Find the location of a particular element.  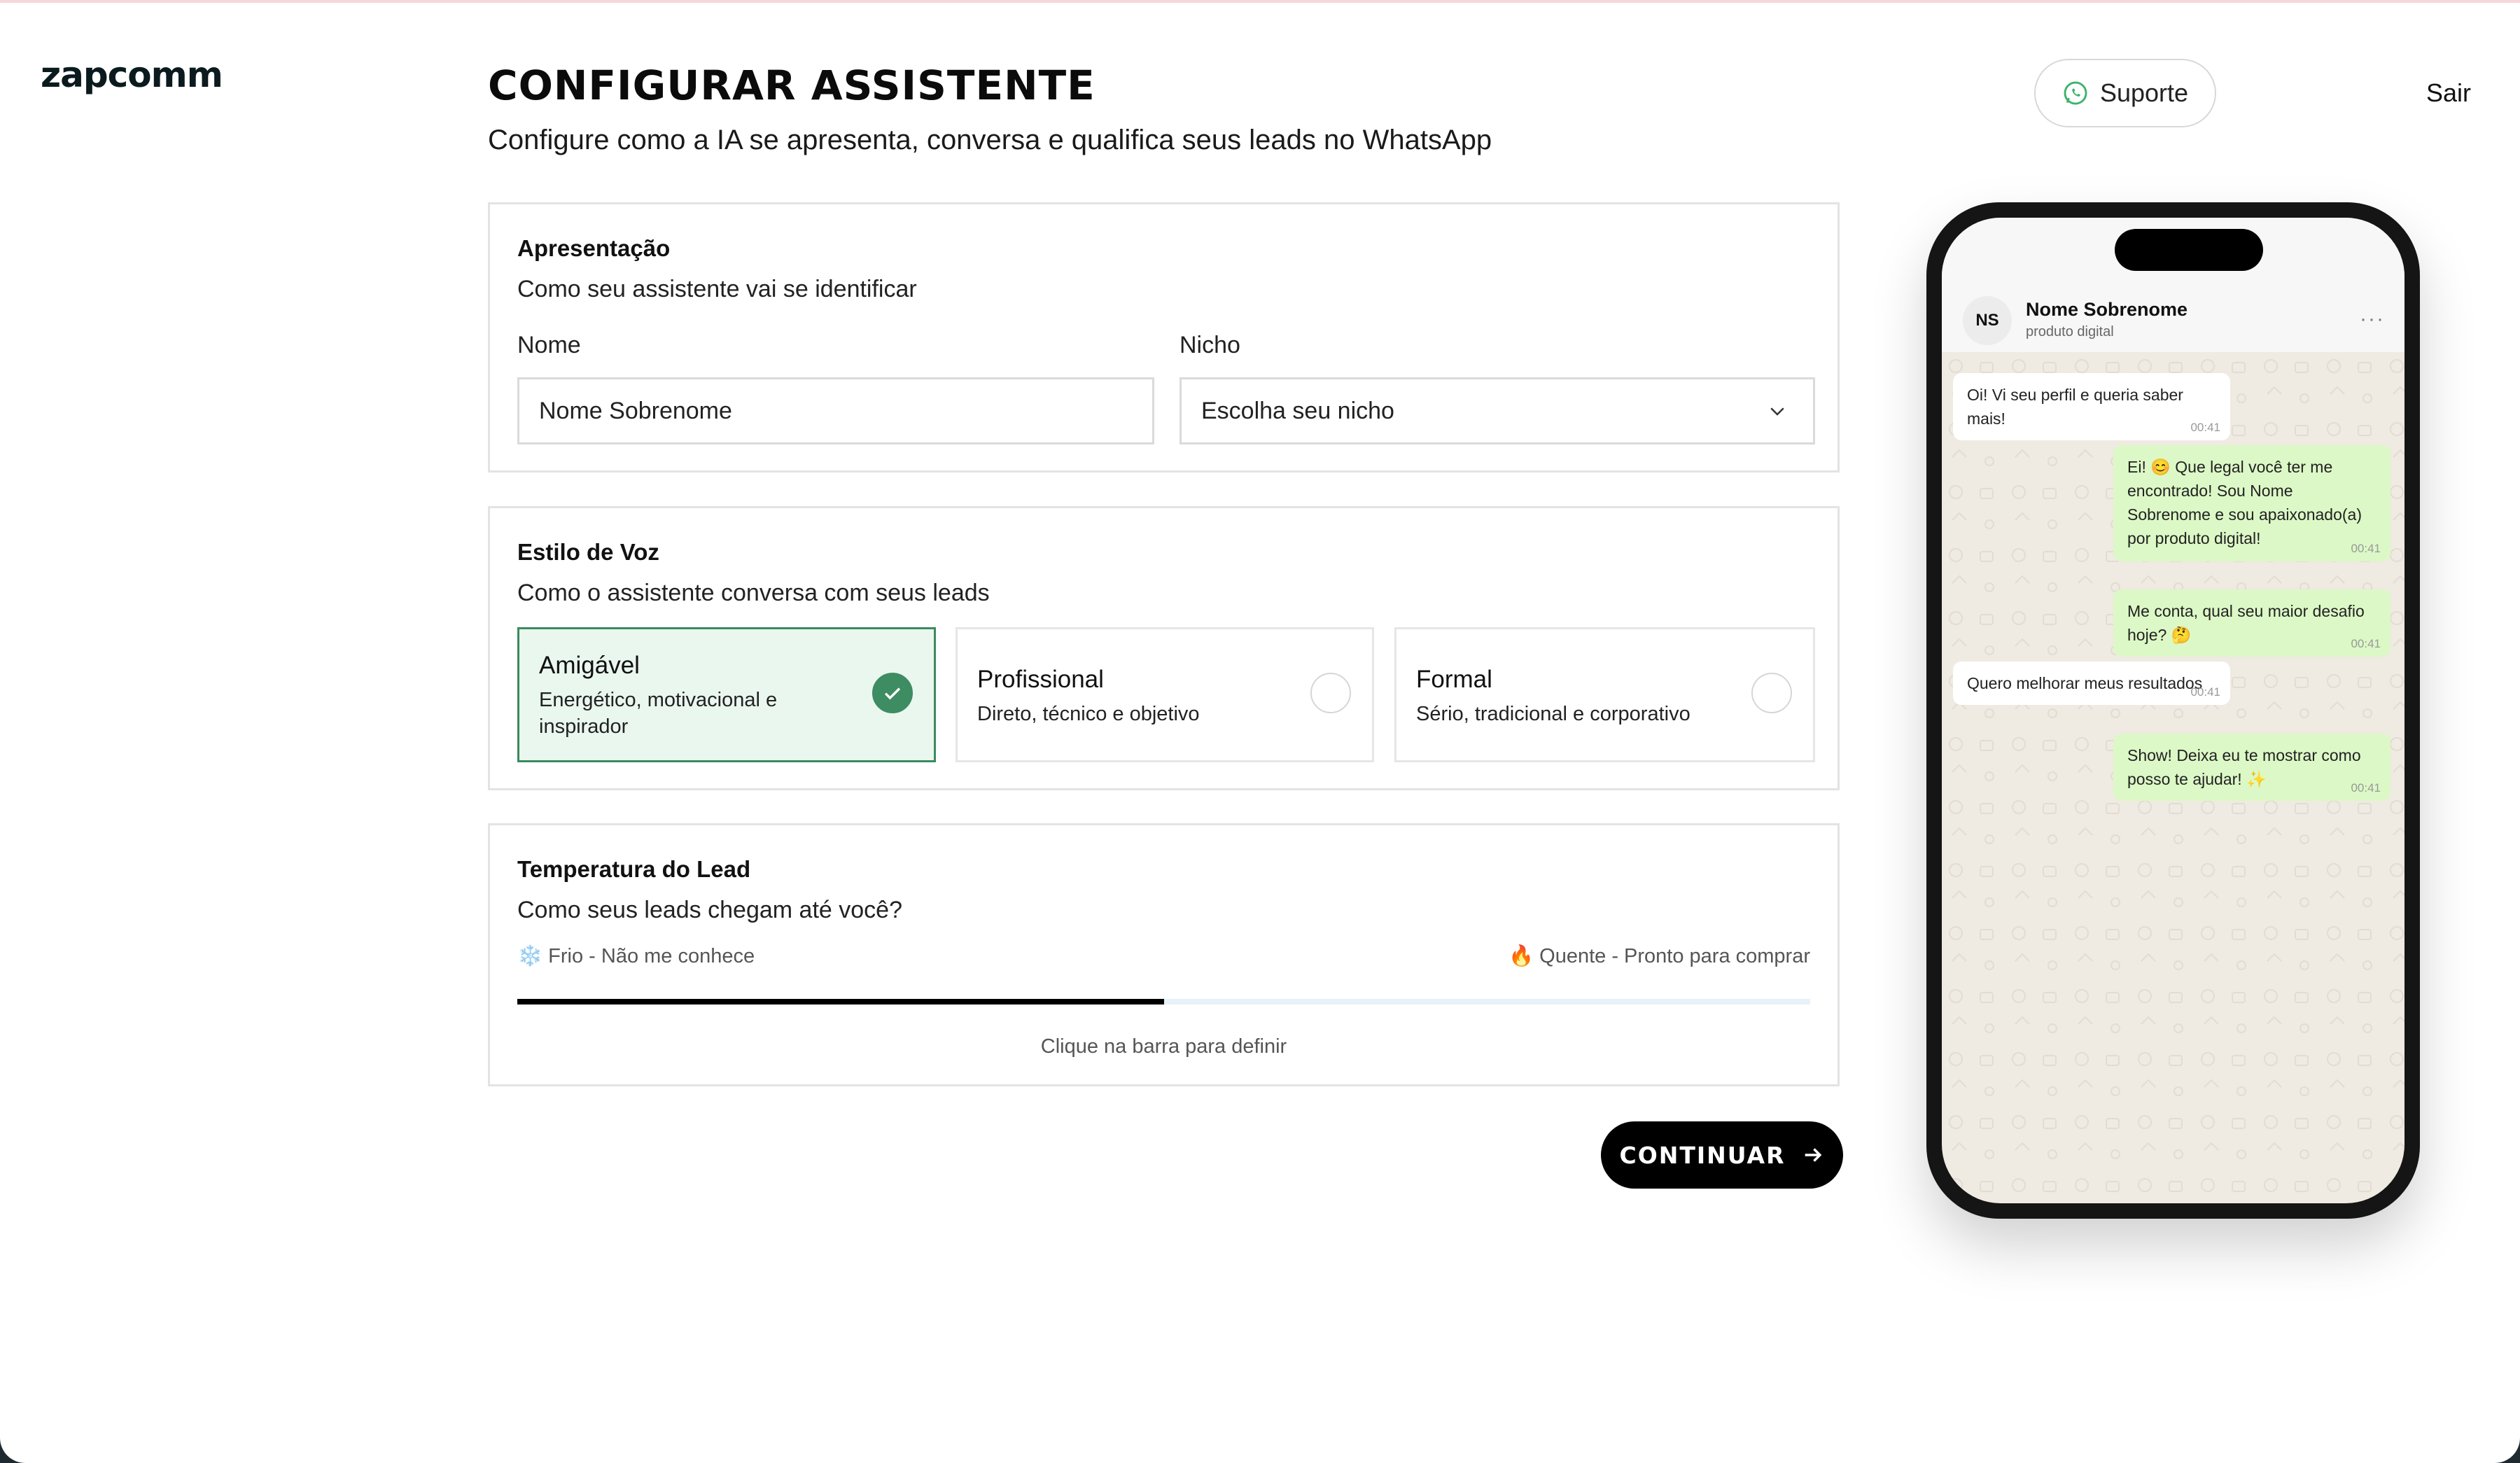

chat-message-in: Quero melhorar meus resultados 00:41 is located at coordinates (2091, 683).